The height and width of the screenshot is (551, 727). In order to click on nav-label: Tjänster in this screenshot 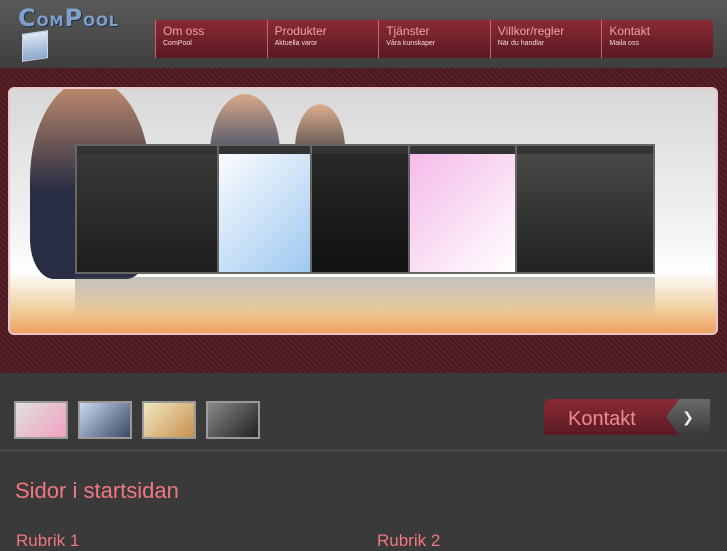, I will do `click(408, 31)`.